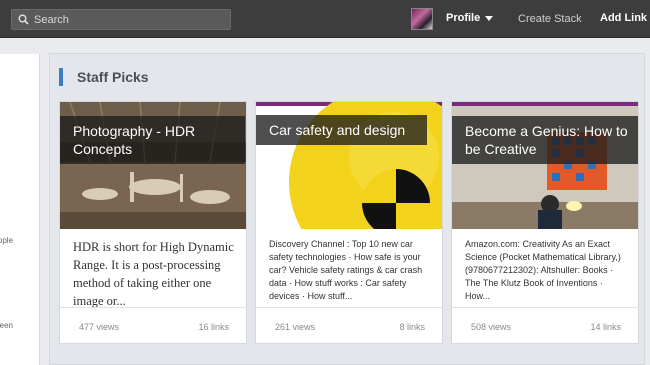 The height and width of the screenshot is (365, 650). Describe the element at coordinates (295, 327) in the screenshot. I see `views-count: 261 views` at that location.